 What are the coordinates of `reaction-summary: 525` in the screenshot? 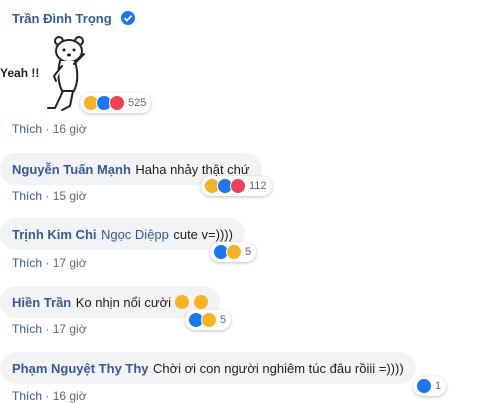 It's located at (116, 103).